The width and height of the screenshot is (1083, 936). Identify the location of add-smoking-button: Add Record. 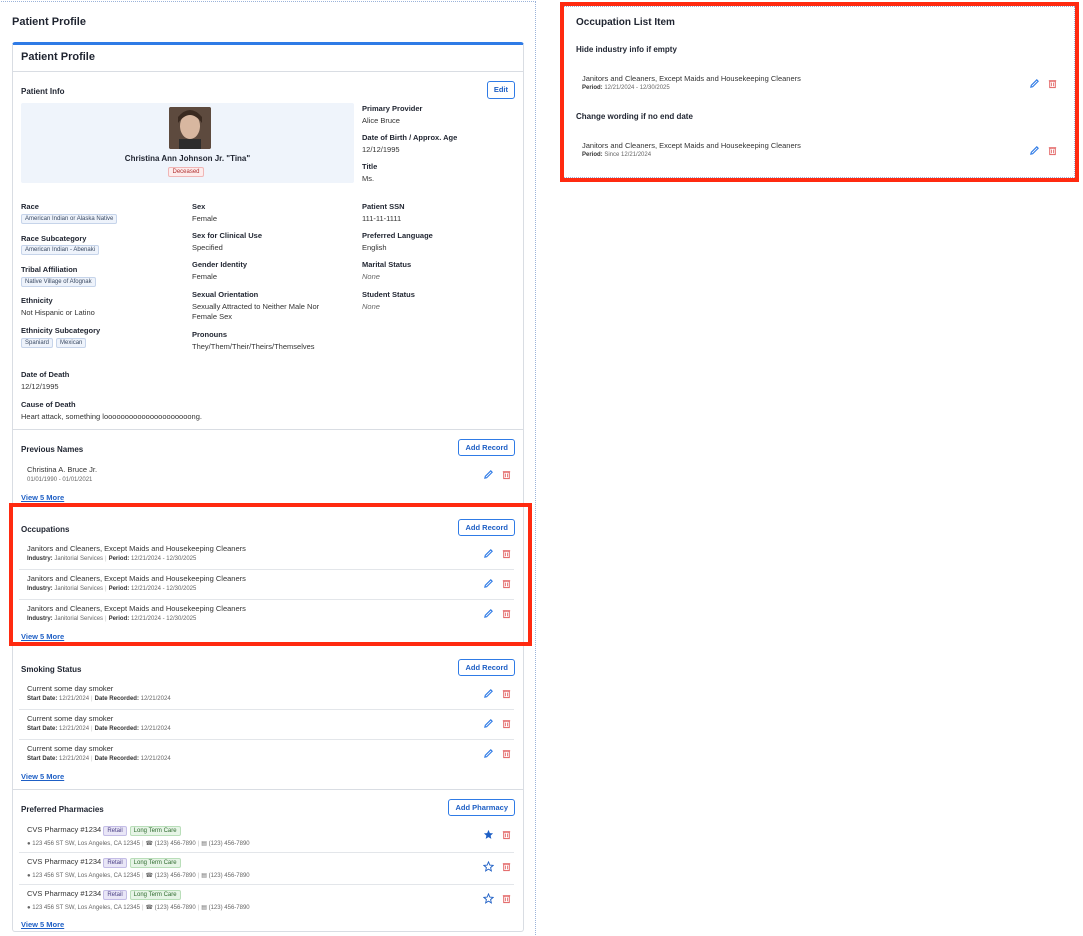
(486, 667).